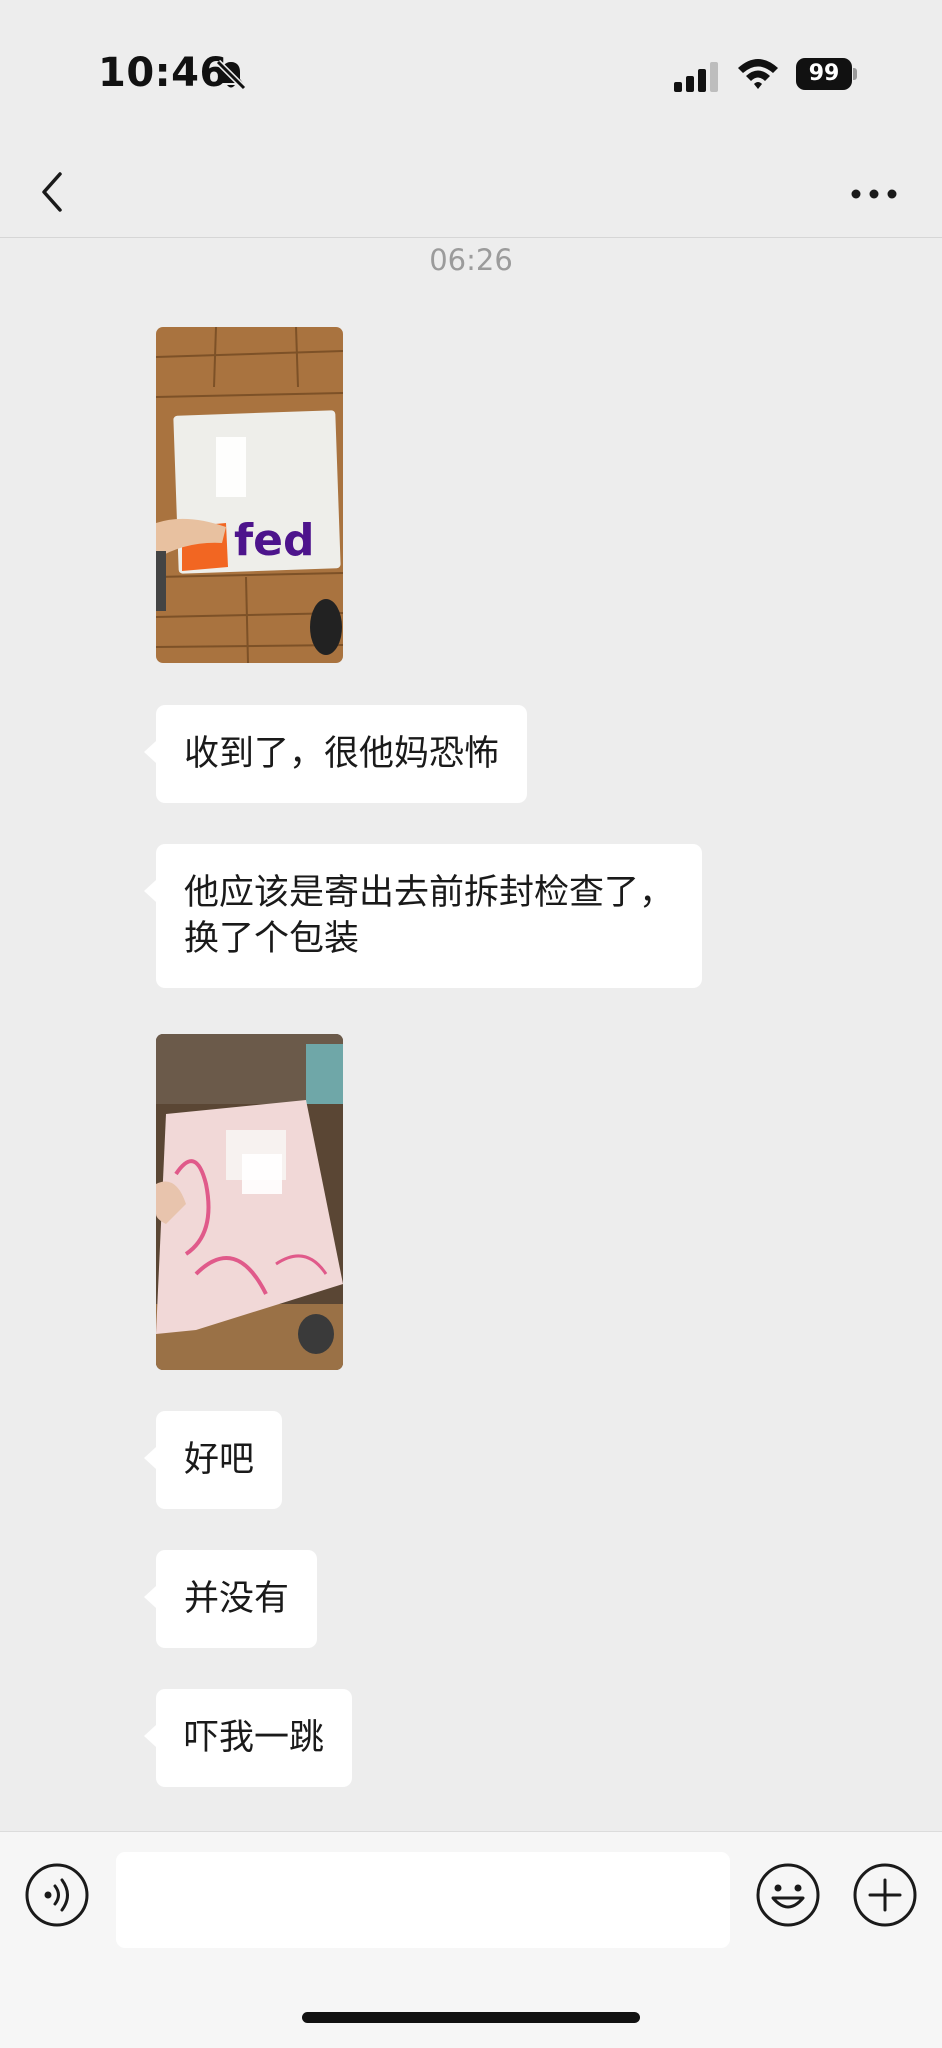 The width and height of the screenshot is (942, 2048). Describe the element at coordinates (824, 74) in the screenshot. I see `battery-level: 99` at that location.